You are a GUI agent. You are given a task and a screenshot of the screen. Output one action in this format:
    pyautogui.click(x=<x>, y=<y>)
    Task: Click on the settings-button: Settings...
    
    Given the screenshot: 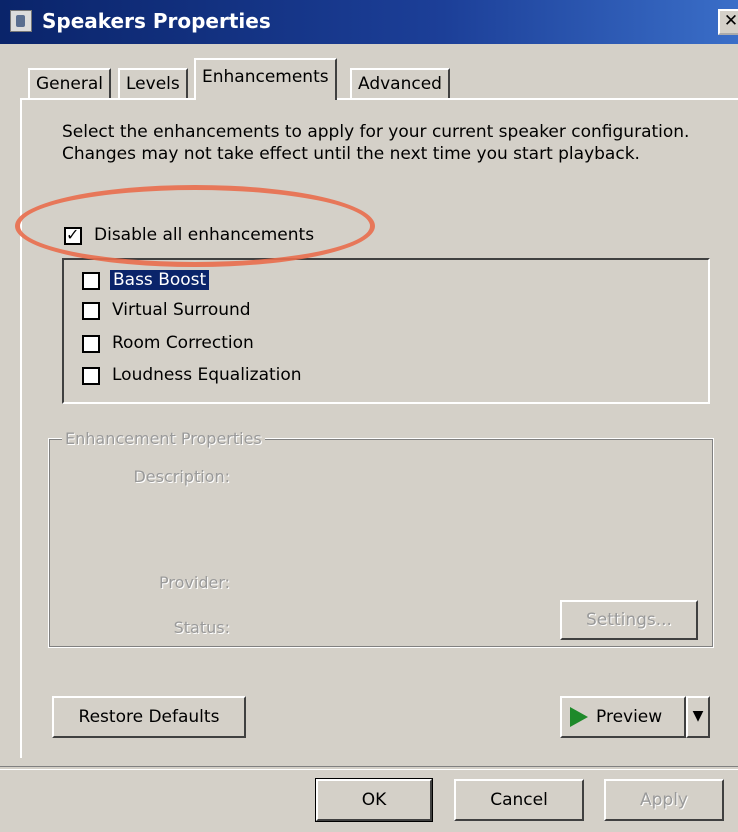 What is the action you would take?
    pyautogui.click(x=629, y=620)
    